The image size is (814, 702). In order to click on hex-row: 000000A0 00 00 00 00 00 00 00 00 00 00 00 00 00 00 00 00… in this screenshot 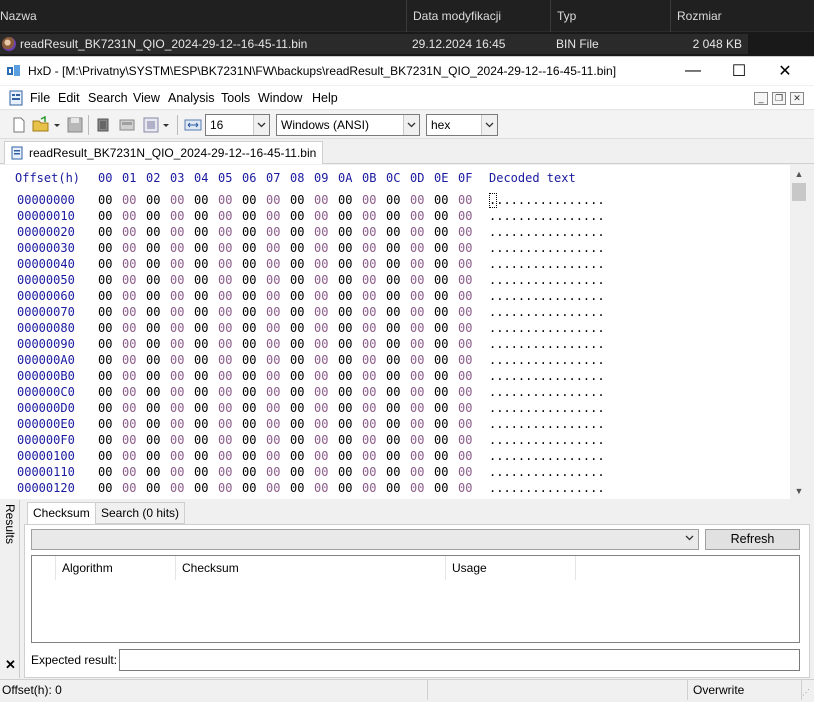, I will do `click(395, 361)`.